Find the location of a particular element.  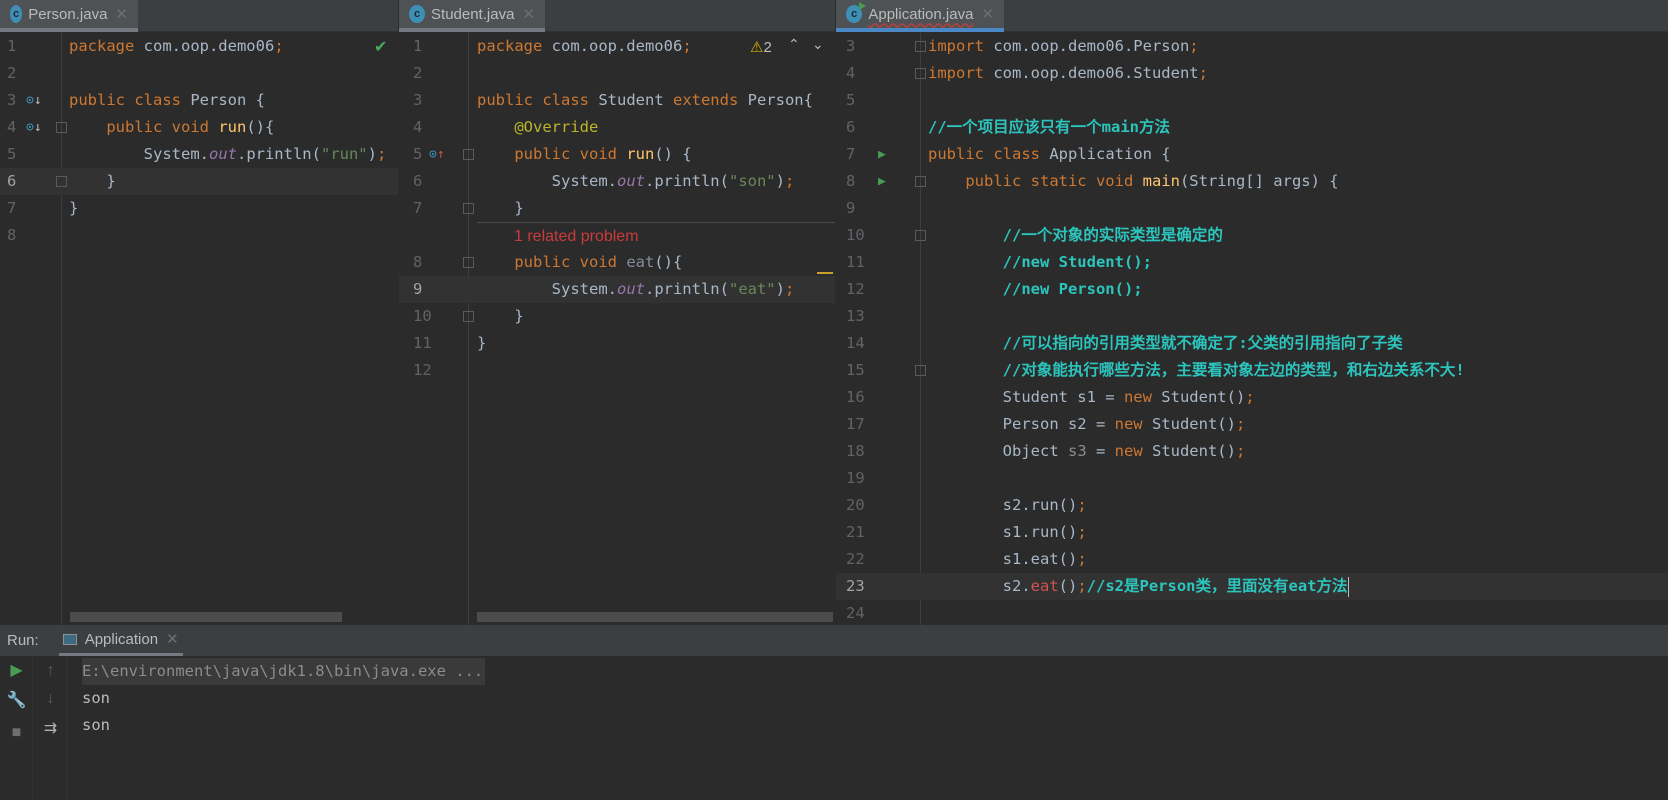

line-text: System.out.println("run"); is located at coordinates (228, 154).